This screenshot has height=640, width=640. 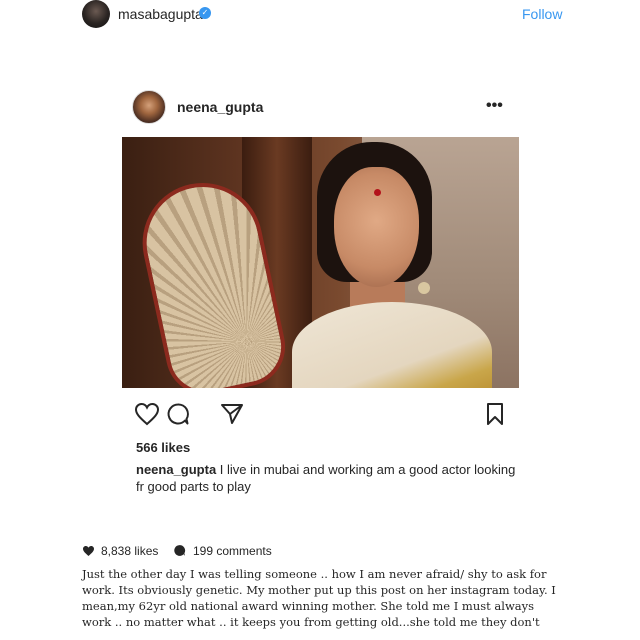 I want to click on share-icon, so click(x=232, y=414).